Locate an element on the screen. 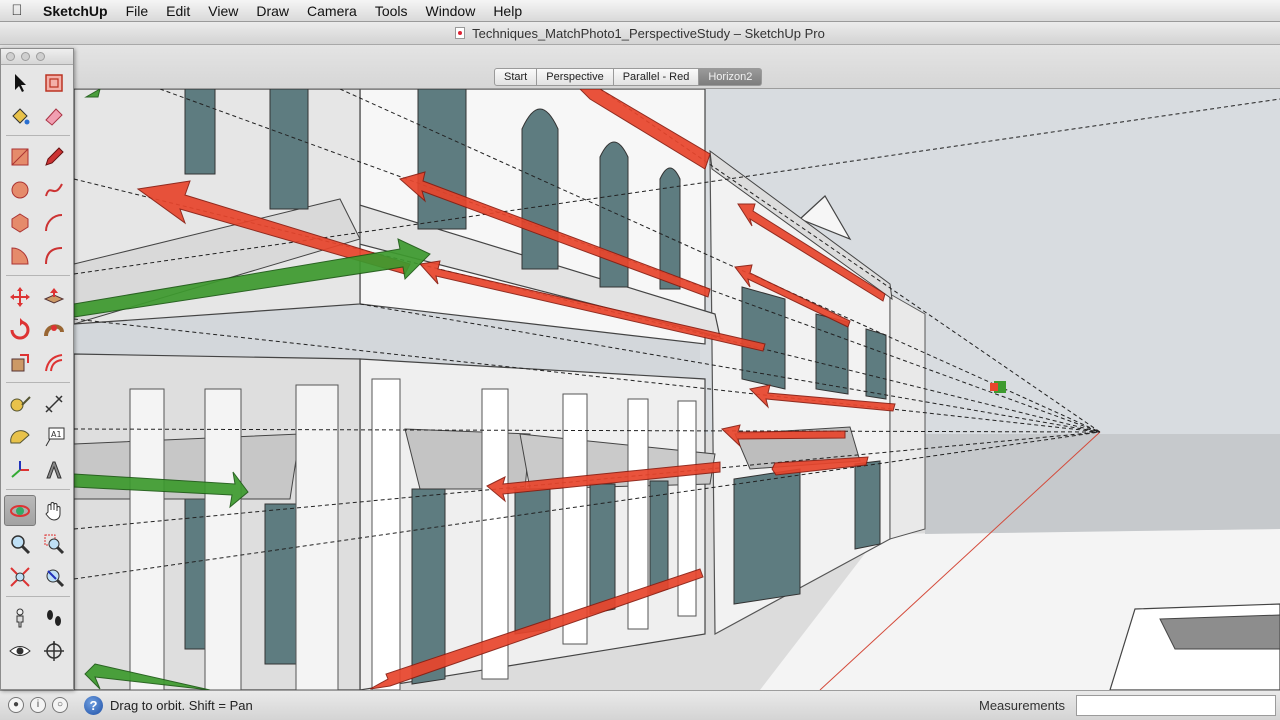 The width and height of the screenshot is (1280, 720). footprints-icon is located at coordinates (54, 617).